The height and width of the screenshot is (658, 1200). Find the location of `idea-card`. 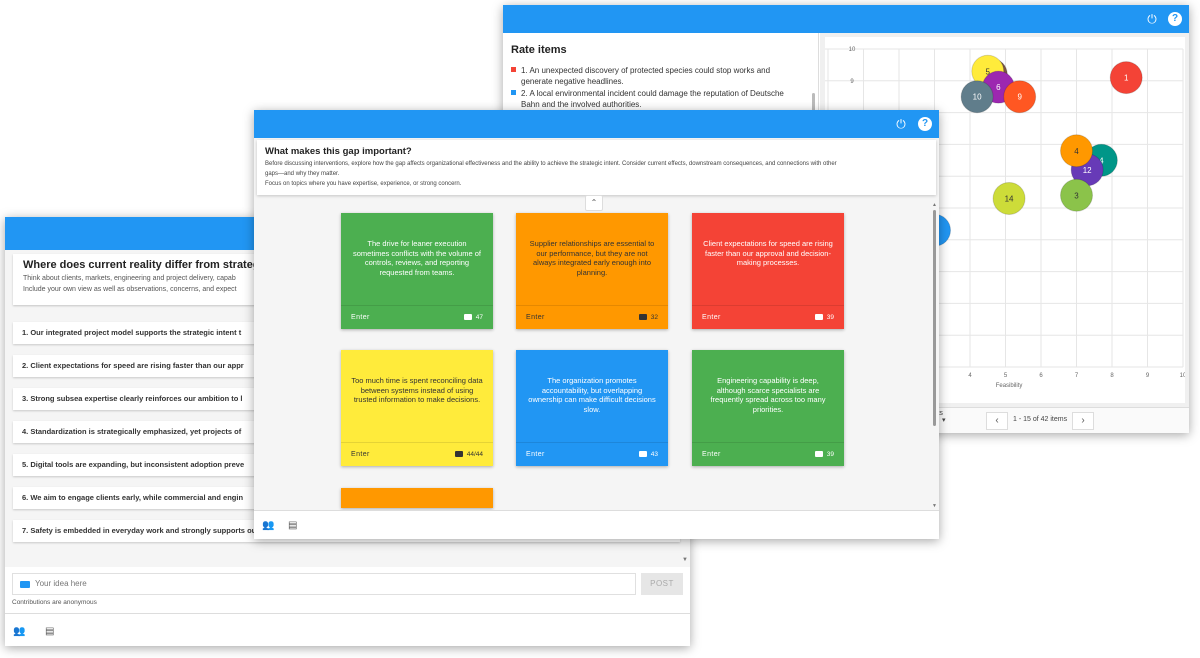

idea-card is located at coordinates (417, 498).